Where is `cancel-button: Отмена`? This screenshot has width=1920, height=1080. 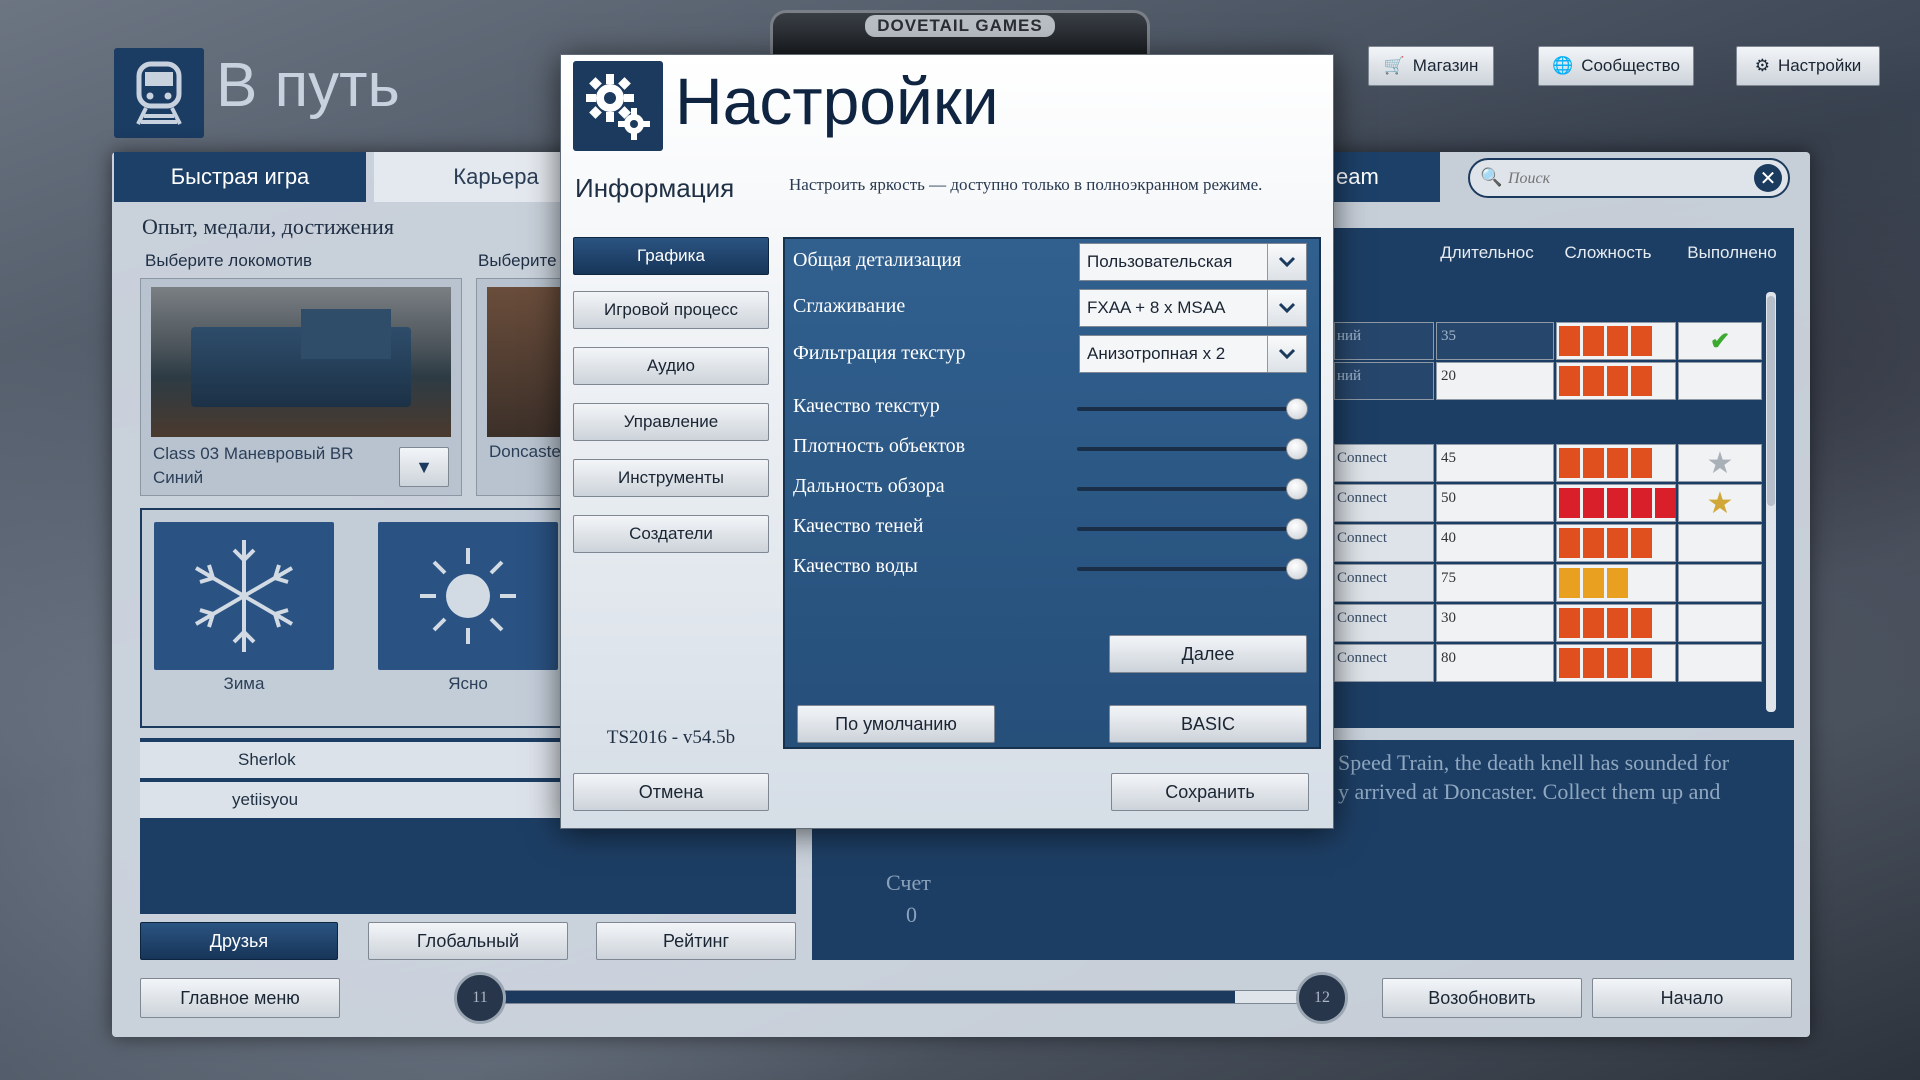
cancel-button: Отмена is located at coordinates (671, 792).